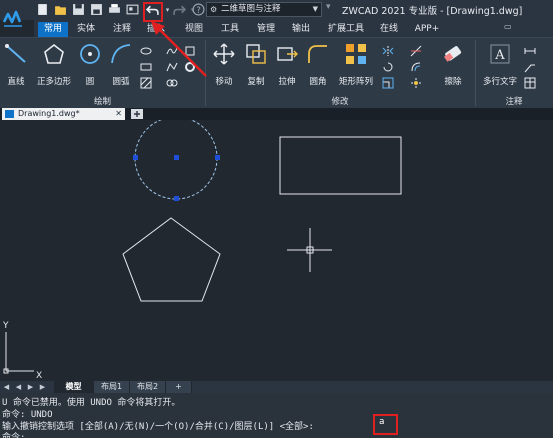  What do you see at coordinates (102, 102) in the screenshot?
I see `draw-group-label: 绘制` at bounding box center [102, 102].